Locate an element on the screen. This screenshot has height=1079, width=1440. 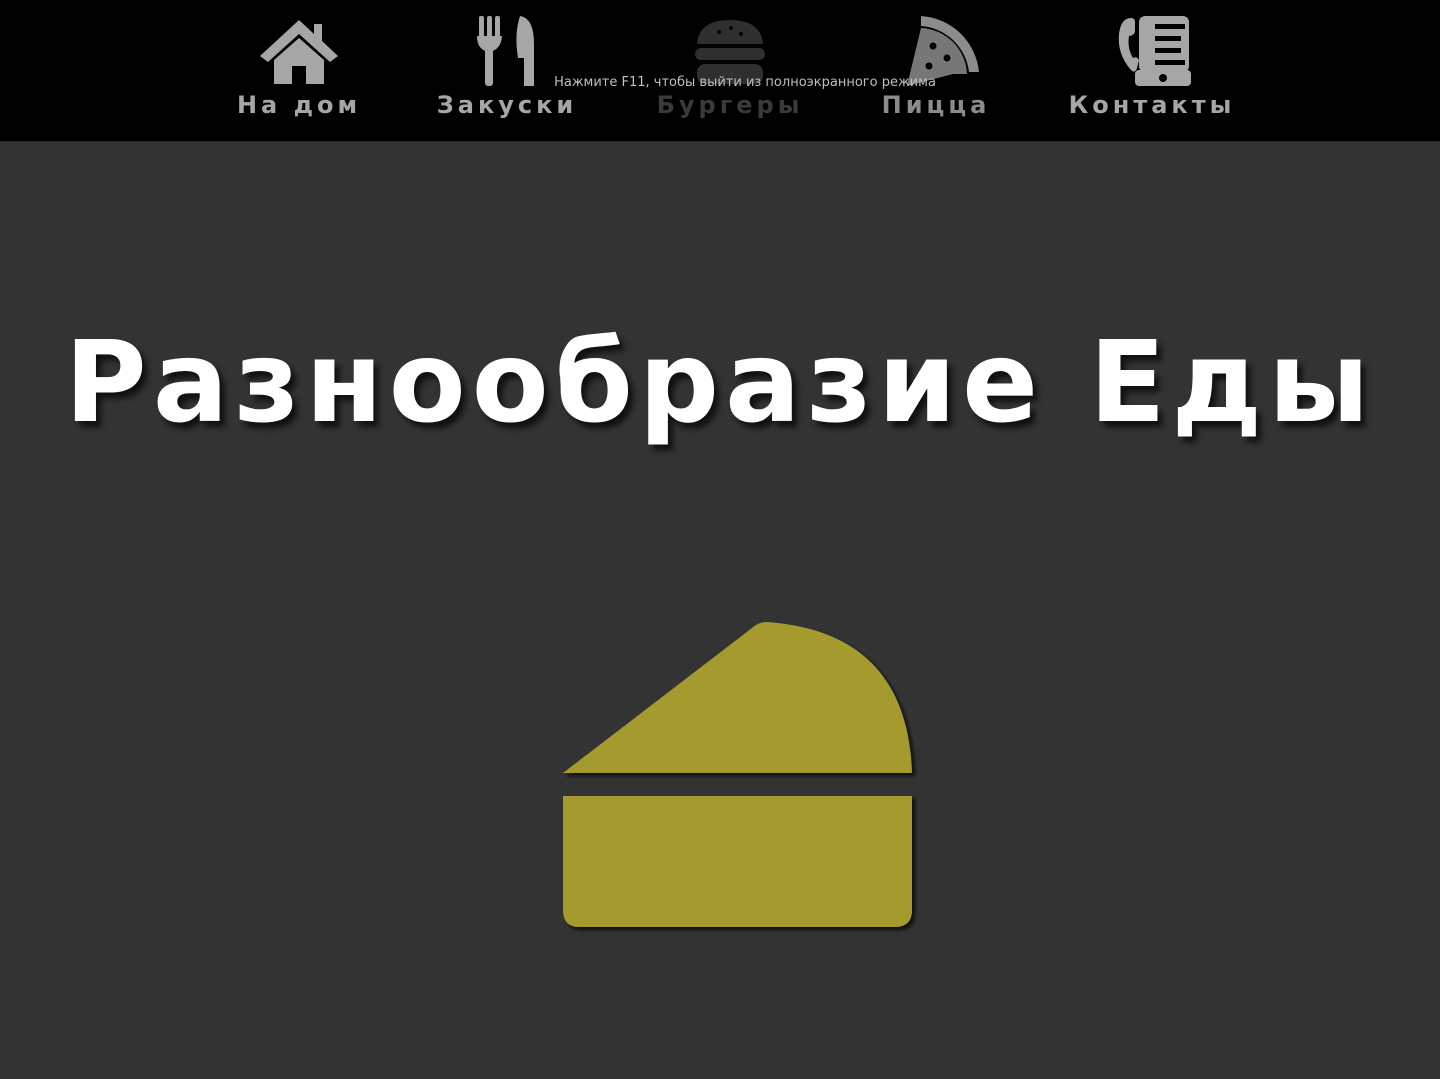
fork-knife-icon is located at coordinates (507, 52).